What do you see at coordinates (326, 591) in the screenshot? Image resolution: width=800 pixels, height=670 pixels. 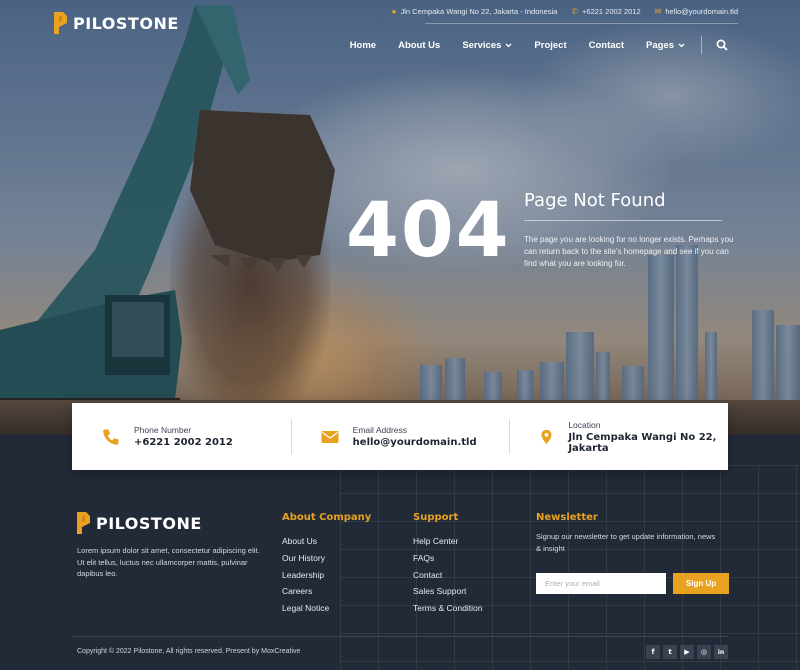 I see `footer-link-careers: Careers` at bounding box center [326, 591].